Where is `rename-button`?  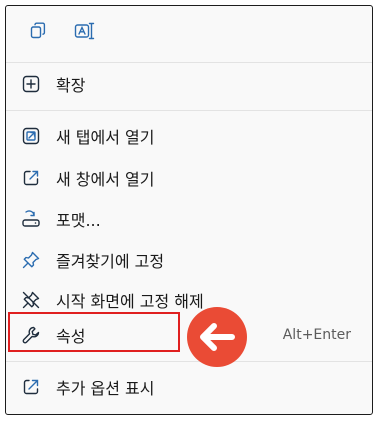
rename-button is located at coordinates (85, 33).